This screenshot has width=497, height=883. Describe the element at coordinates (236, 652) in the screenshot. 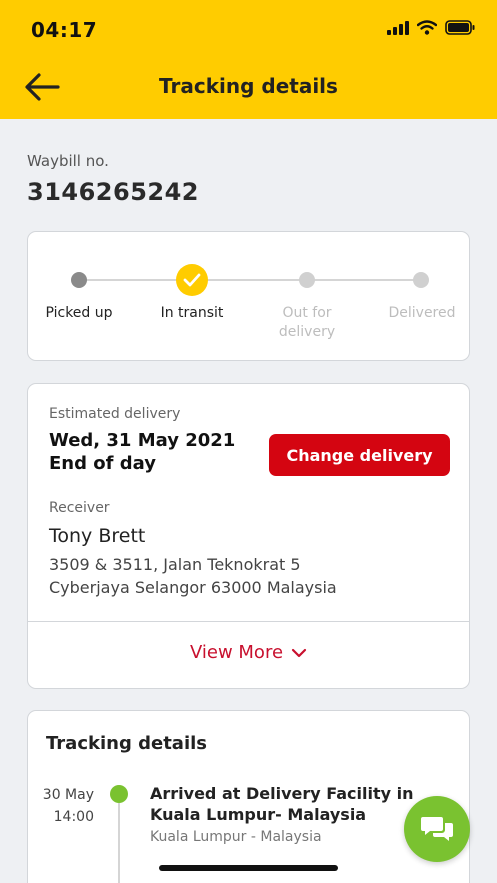

I see `view-more-label: View More` at that location.